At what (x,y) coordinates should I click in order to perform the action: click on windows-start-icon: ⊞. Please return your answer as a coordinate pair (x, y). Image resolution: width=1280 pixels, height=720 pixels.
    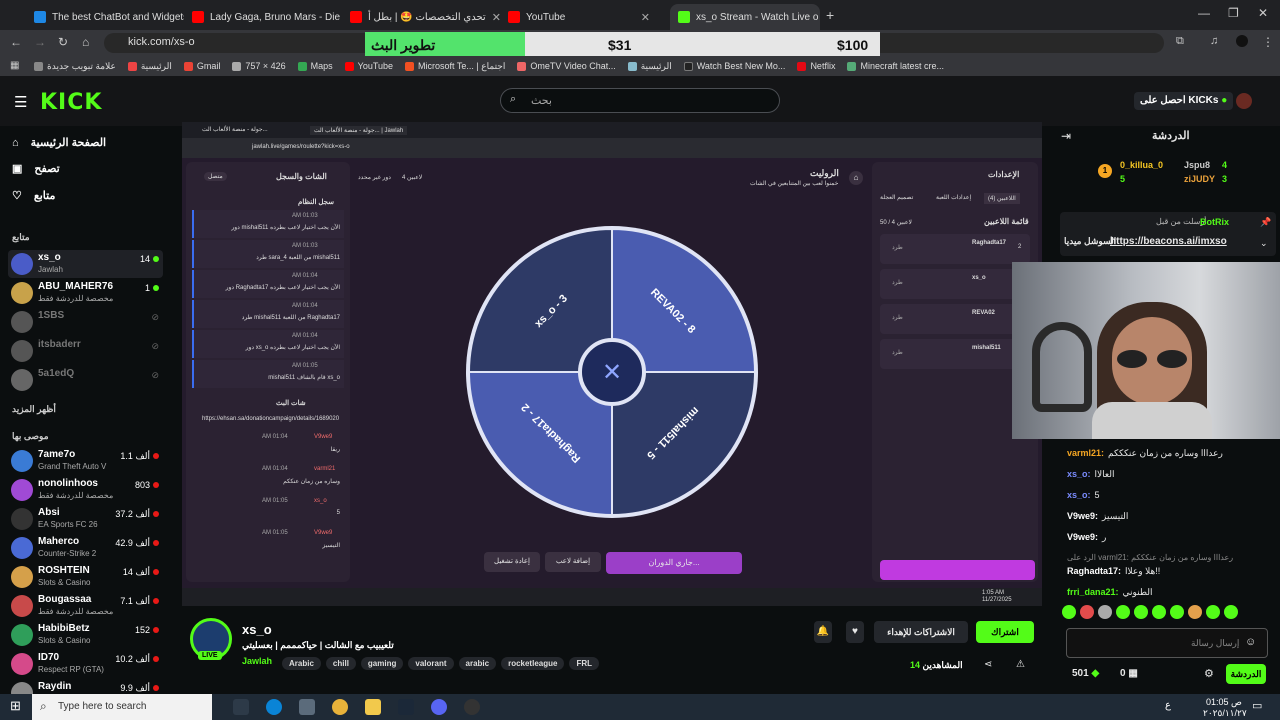
    Looking at the image, I should click on (15, 706).